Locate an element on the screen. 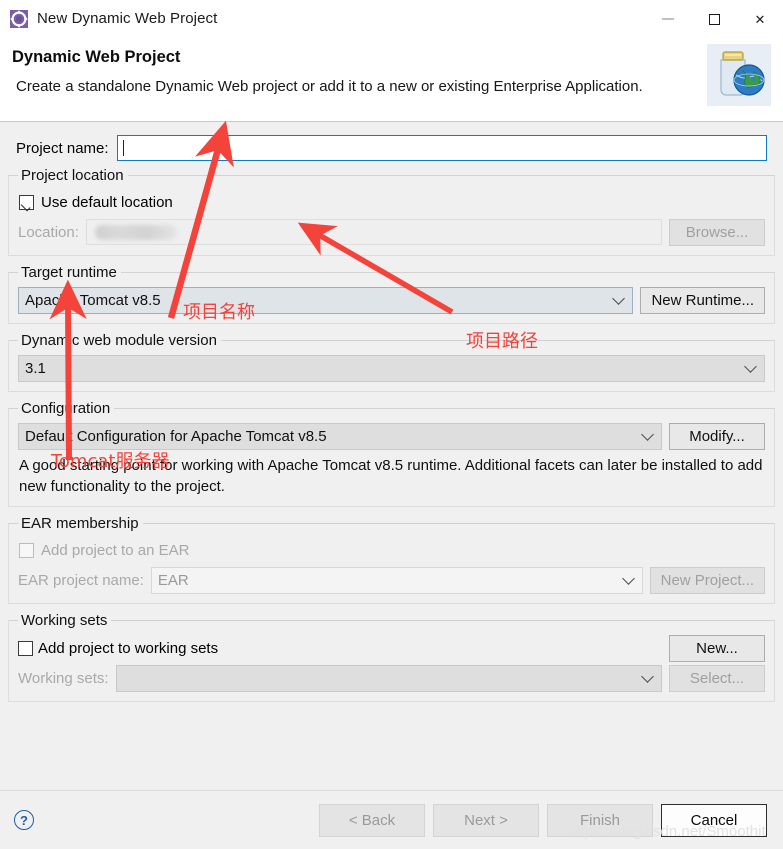 Image resolution: width=783 pixels, height=849 pixels. location-label: Location: is located at coordinates (48, 232).